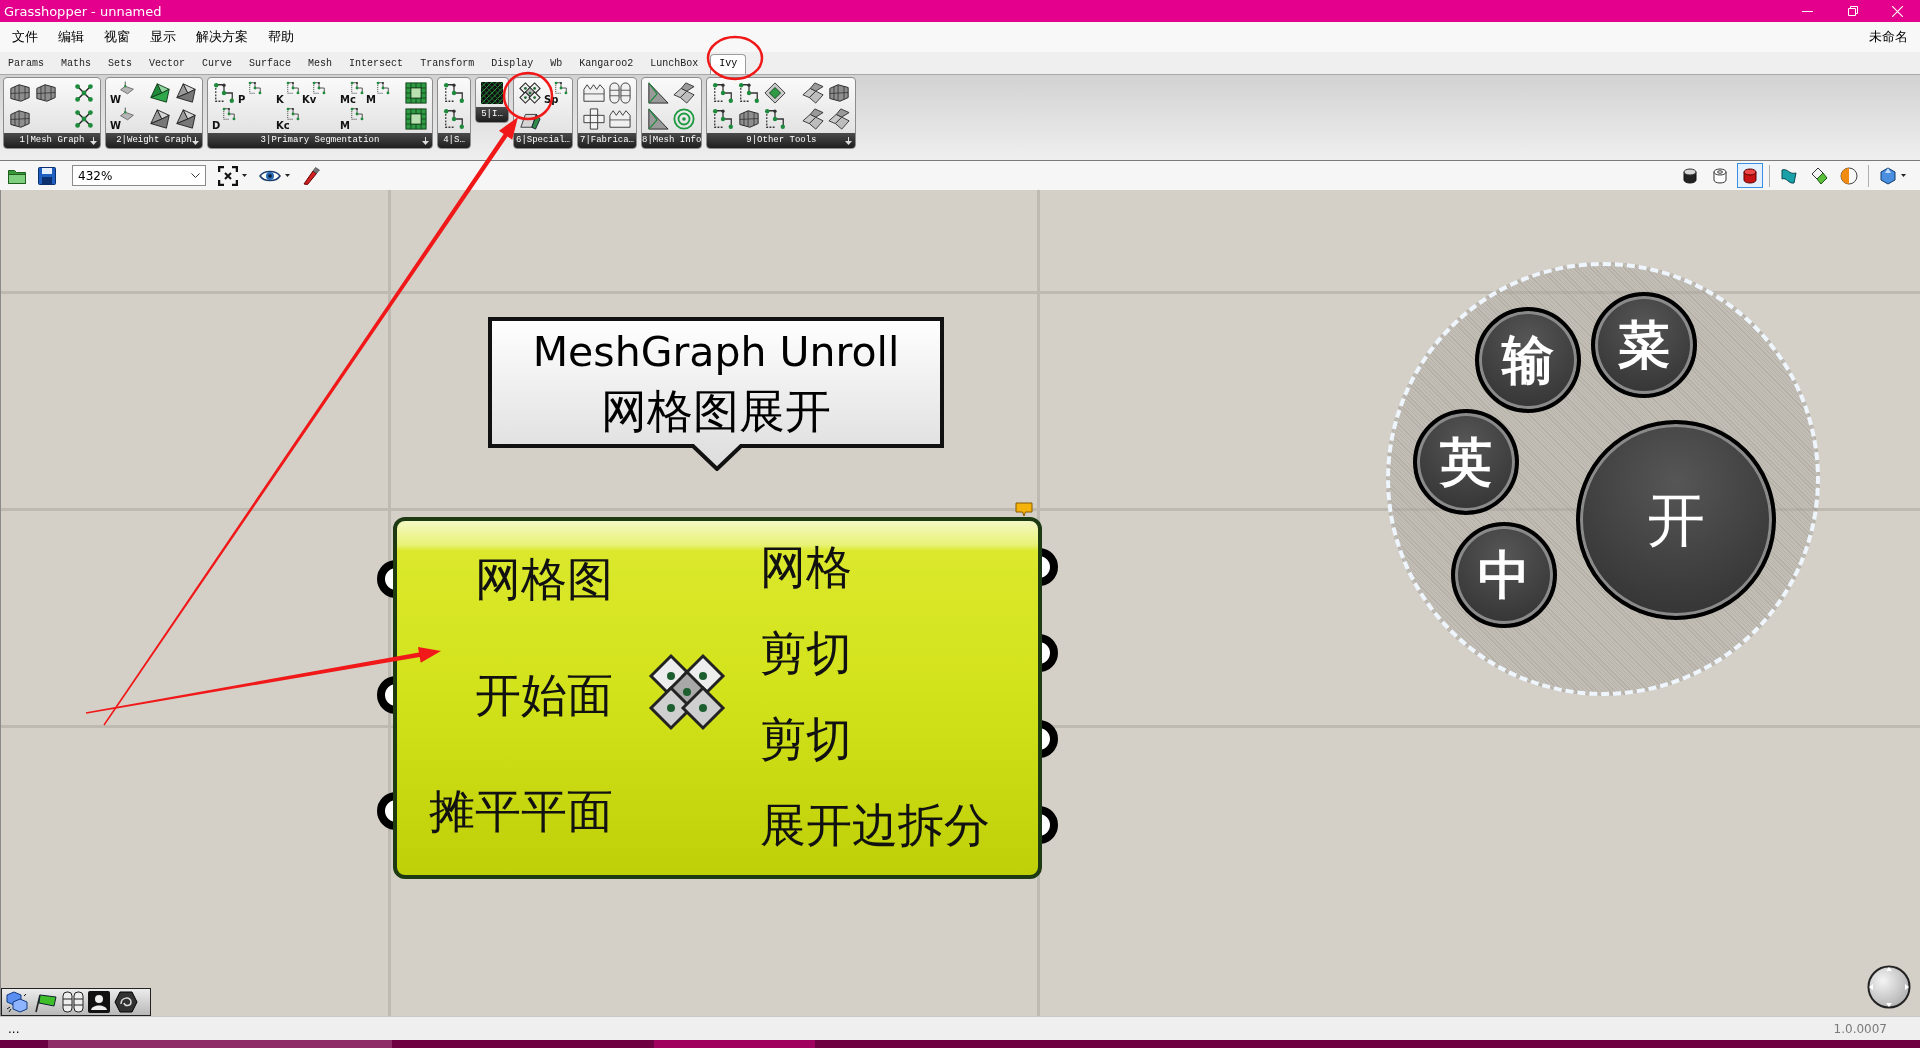 This screenshot has height=1048, width=1920. What do you see at coordinates (311, 175) in the screenshot?
I see `pen-icon` at bounding box center [311, 175].